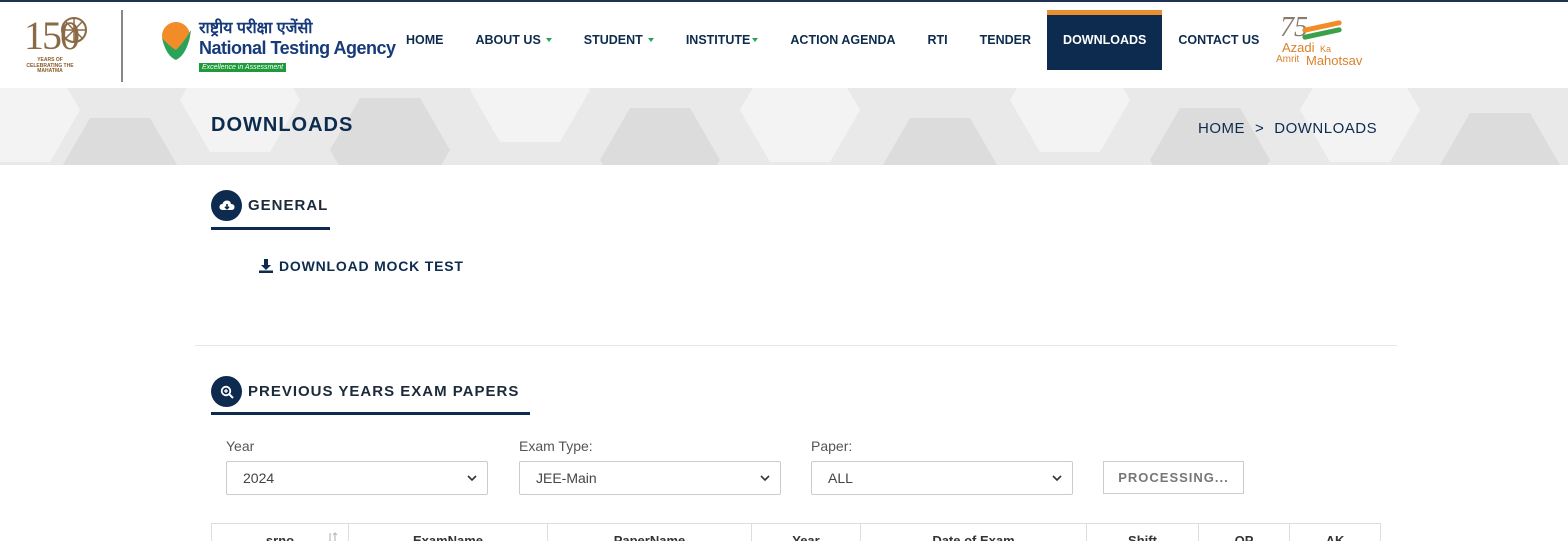 Image resolution: width=1568 pixels, height=541 pixels. What do you see at coordinates (448, 537) in the screenshot?
I see `column-examname-label: ExamName` at bounding box center [448, 537].